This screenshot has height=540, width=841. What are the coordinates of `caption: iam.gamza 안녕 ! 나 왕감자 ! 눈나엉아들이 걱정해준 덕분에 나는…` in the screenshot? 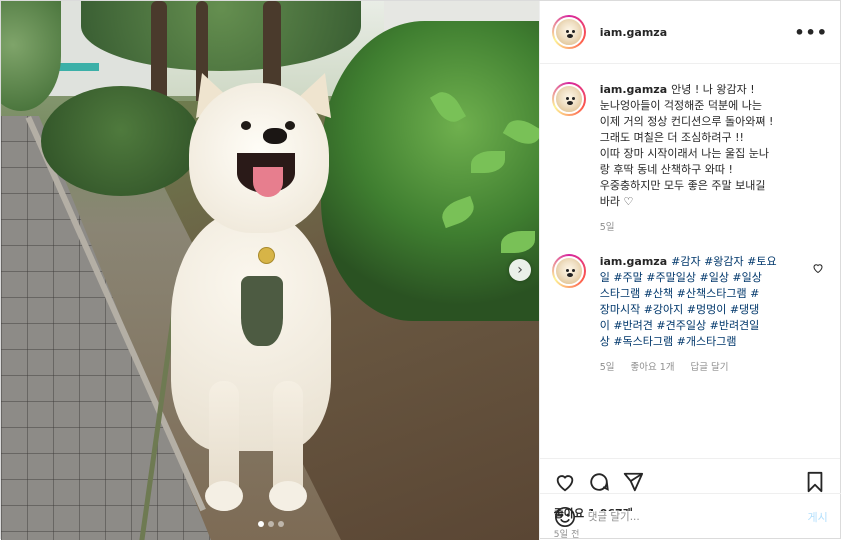 It's located at (688, 159).